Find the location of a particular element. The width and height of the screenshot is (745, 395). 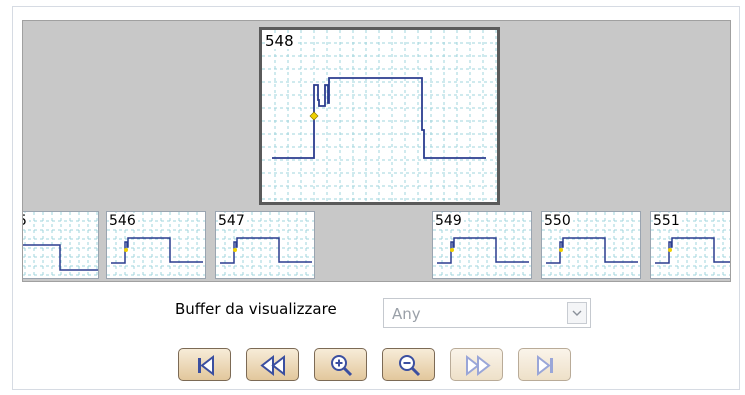

frame-selected-548: 548 is located at coordinates (379, 116).